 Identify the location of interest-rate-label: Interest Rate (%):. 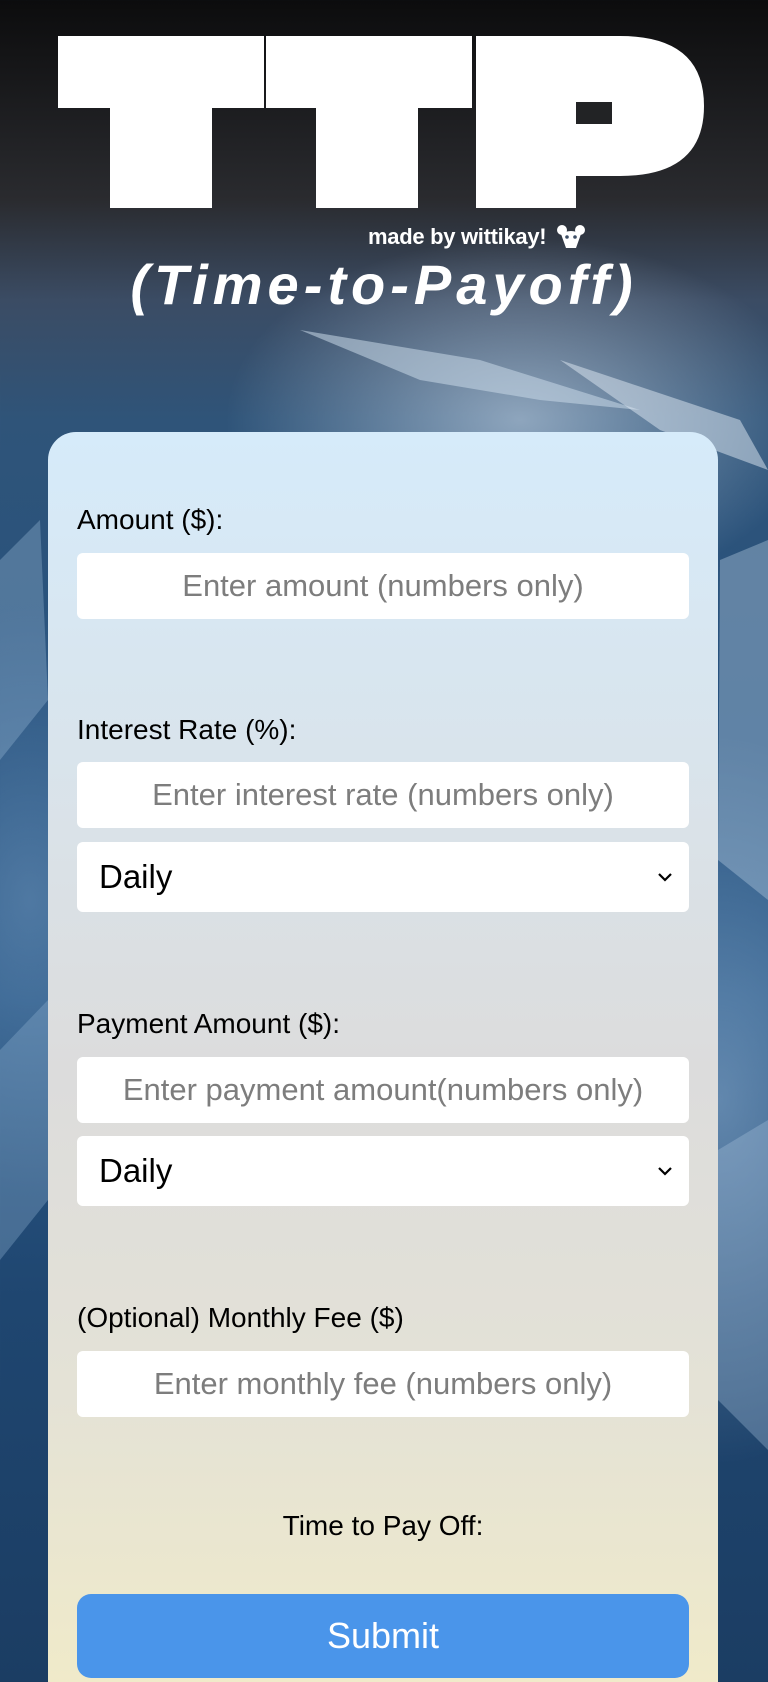
(187, 729).